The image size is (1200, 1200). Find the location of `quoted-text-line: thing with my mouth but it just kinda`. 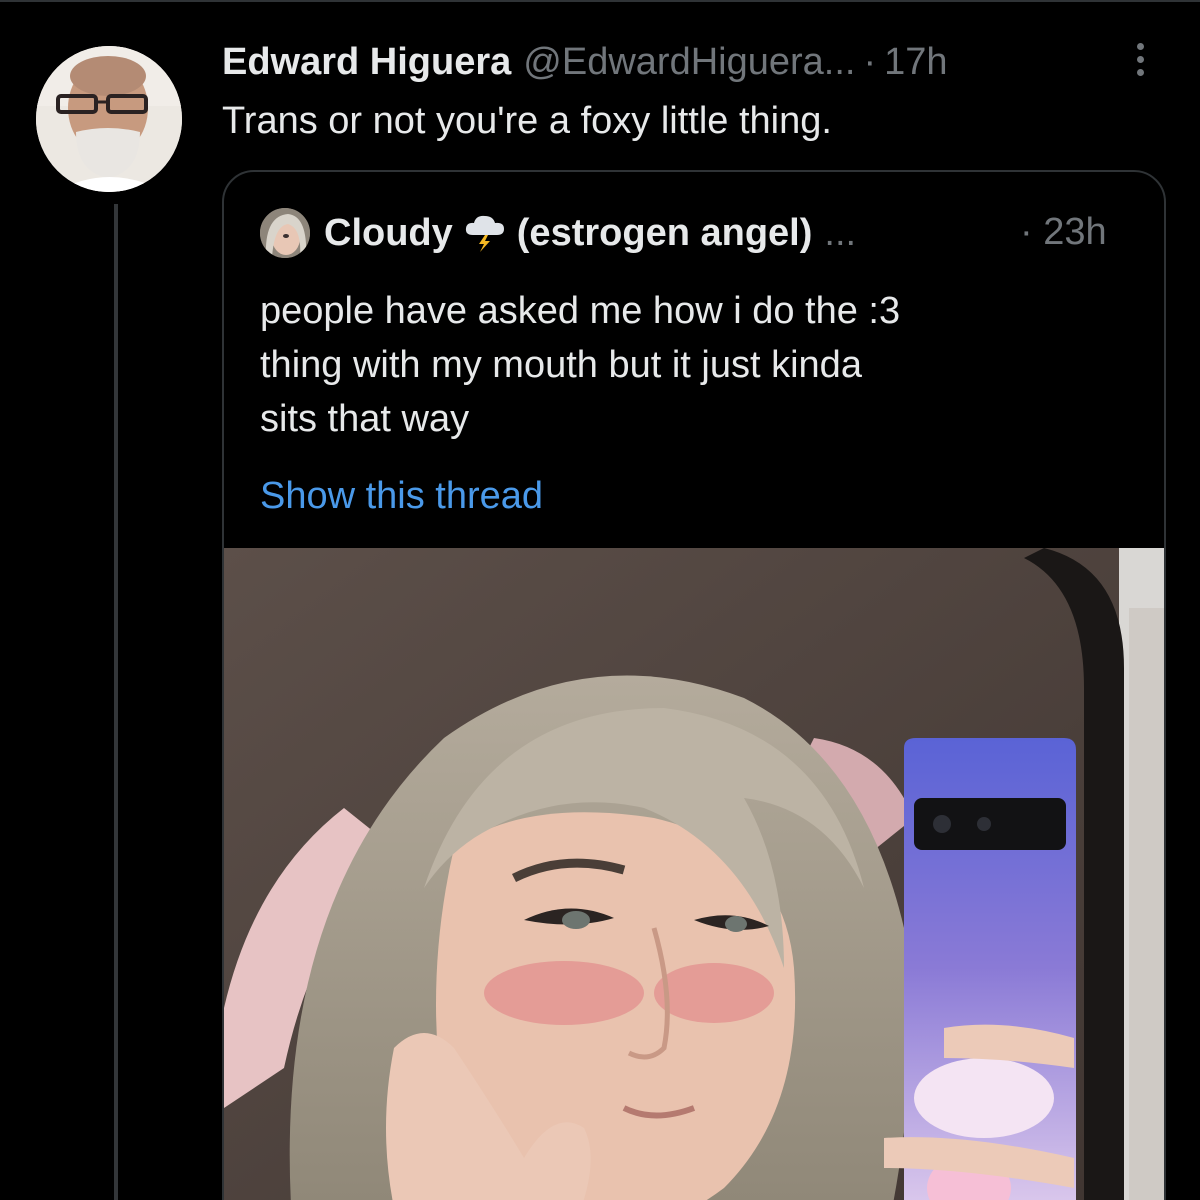

quoted-text-line: thing with my mouth but it just kinda is located at coordinates (561, 365).